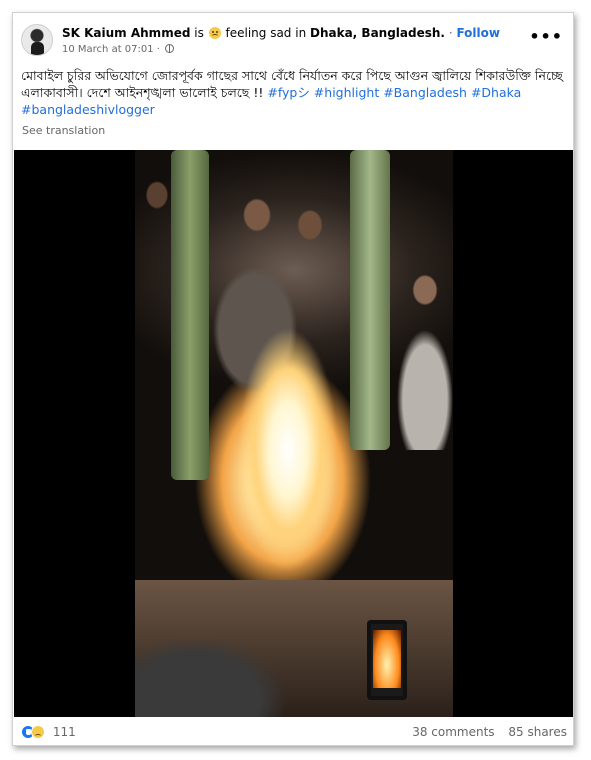 This screenshot has height=760, width=591. I want to click on reaction-count: 111, so click(64, 732).